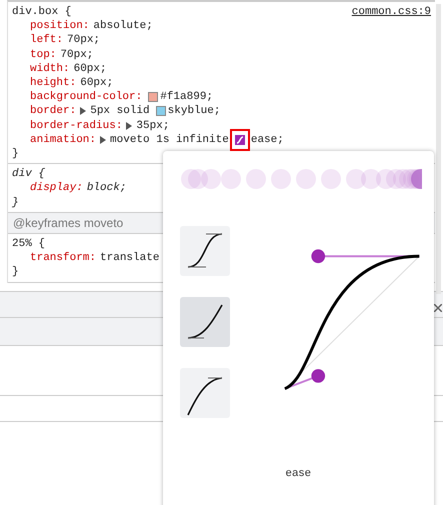  What do you see at coordinates (29, 174) in the screenshot?
I see `rule-selector: div {` at bounding box center [29, 174].